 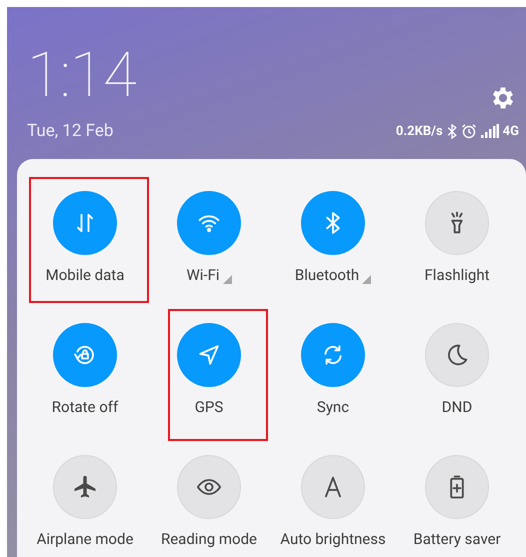 What do you see at coordinates (457, 407) in the screenshot?
I see `toggle-label: DND` at bounding box center [457, 407].